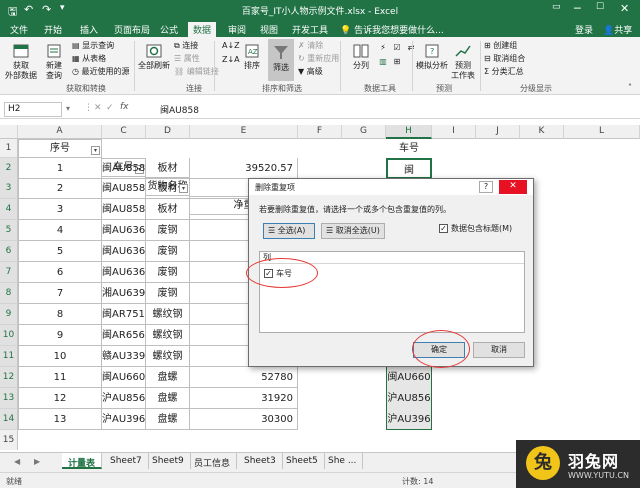 The height and width of the screenshot is (488, 640). I want to click on table-cell: 1, so click(60, 168).